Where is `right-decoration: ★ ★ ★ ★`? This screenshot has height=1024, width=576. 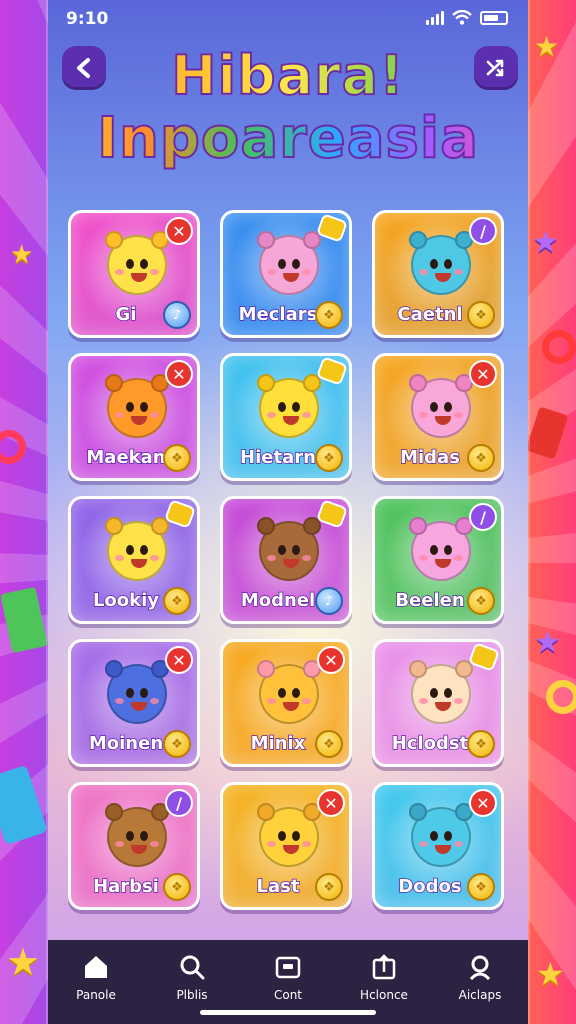 right-decoration: ★ ★ ★ ★ is located at coordinates (550, 512).